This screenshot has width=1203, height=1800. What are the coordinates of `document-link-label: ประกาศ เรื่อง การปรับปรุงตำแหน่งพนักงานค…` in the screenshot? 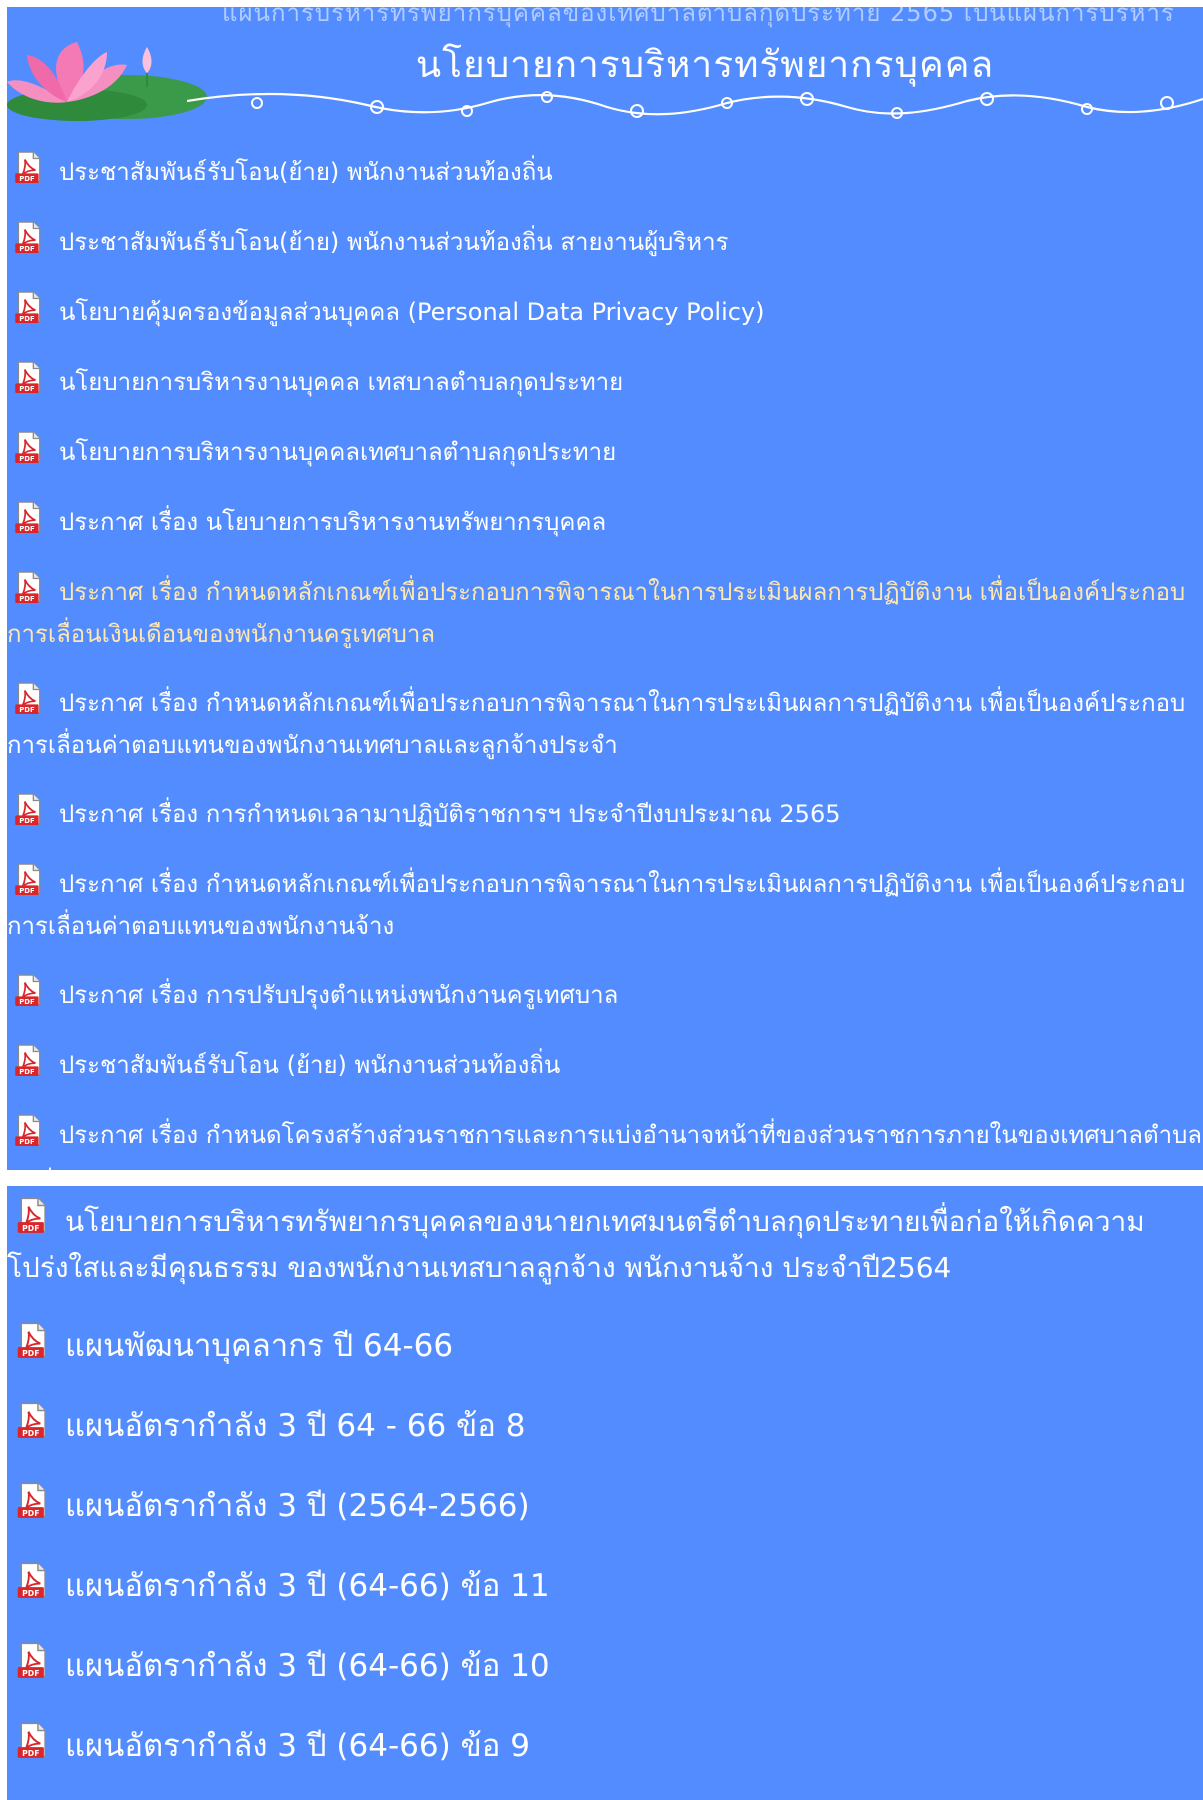 It's located at (339, 995).